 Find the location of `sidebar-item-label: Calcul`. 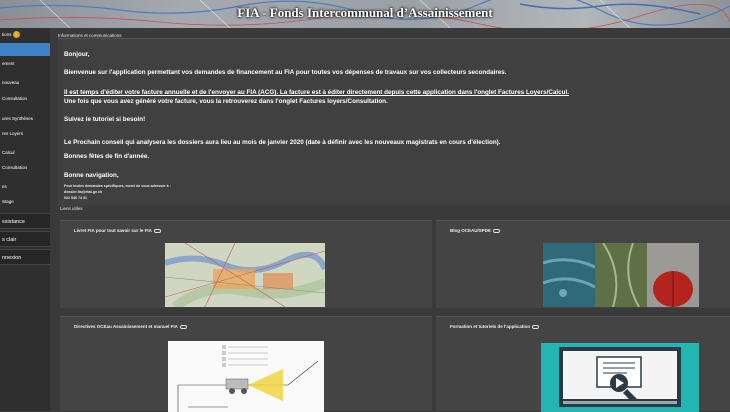

sidebar-item-label: Calcul is located at coordinates (8, 152).